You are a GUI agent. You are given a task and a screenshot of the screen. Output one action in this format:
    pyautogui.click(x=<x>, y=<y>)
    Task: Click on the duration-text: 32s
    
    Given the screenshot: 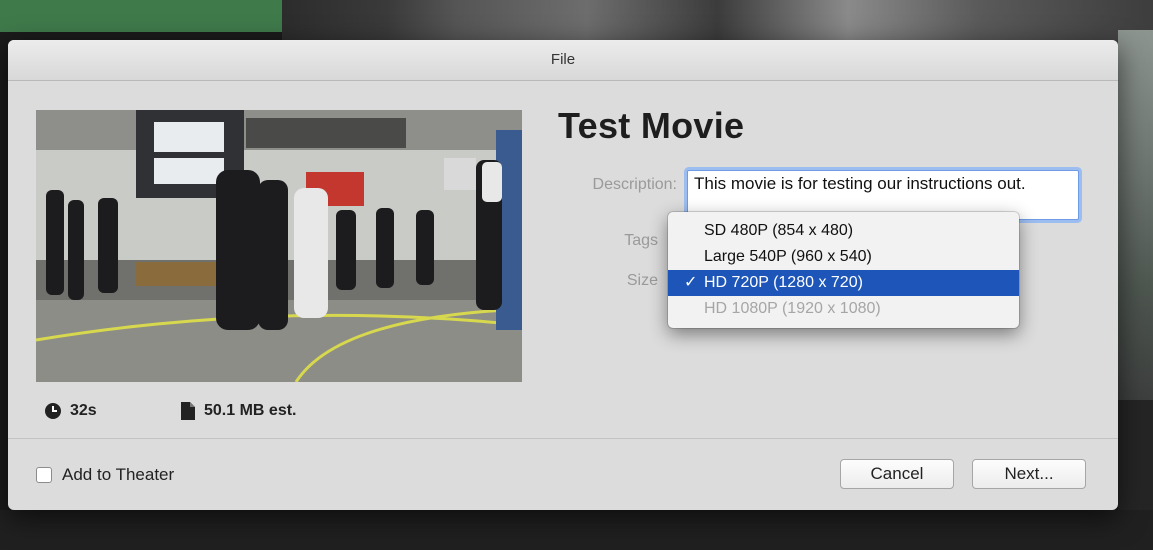 What is the action you would take?
    pyautogui.click(x=83, y=410)
    